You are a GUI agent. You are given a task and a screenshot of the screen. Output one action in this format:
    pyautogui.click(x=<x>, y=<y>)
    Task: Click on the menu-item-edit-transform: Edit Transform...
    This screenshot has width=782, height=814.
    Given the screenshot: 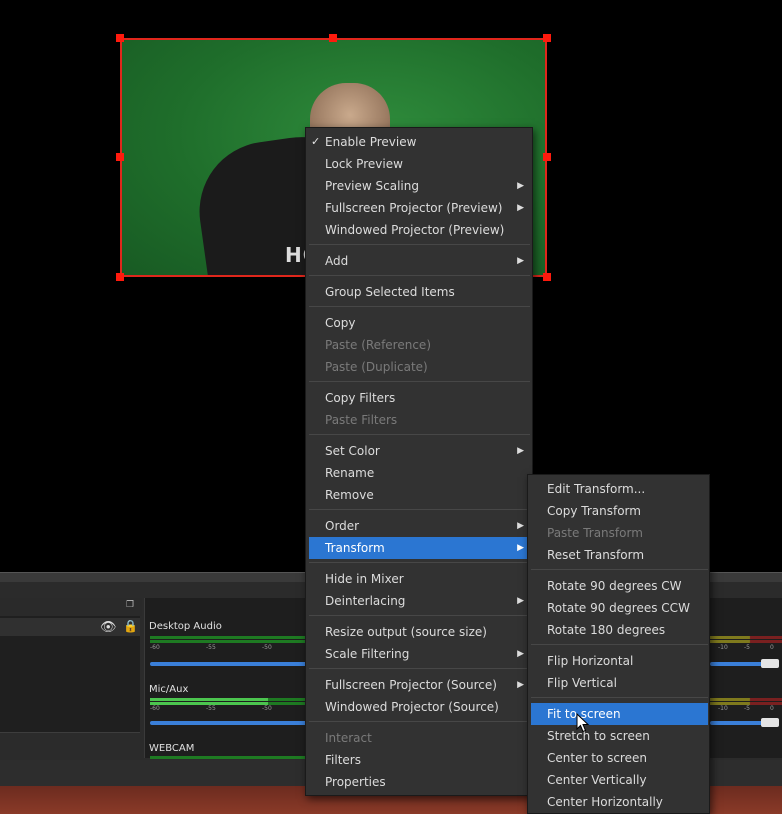 What is the action you would take?
    pyautogui.click(x=619, y=489)
    